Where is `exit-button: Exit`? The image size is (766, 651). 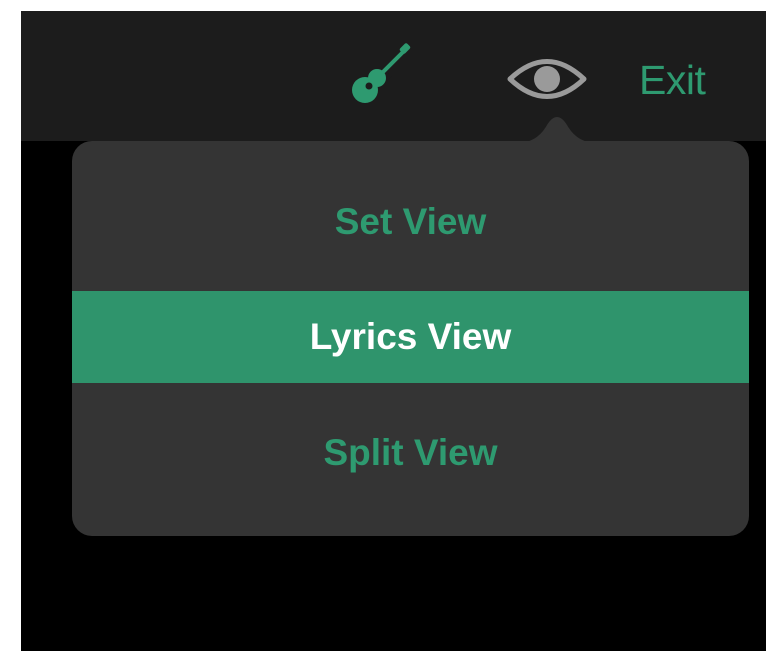 exit-button: Exit is located at coordinates (672, 80).